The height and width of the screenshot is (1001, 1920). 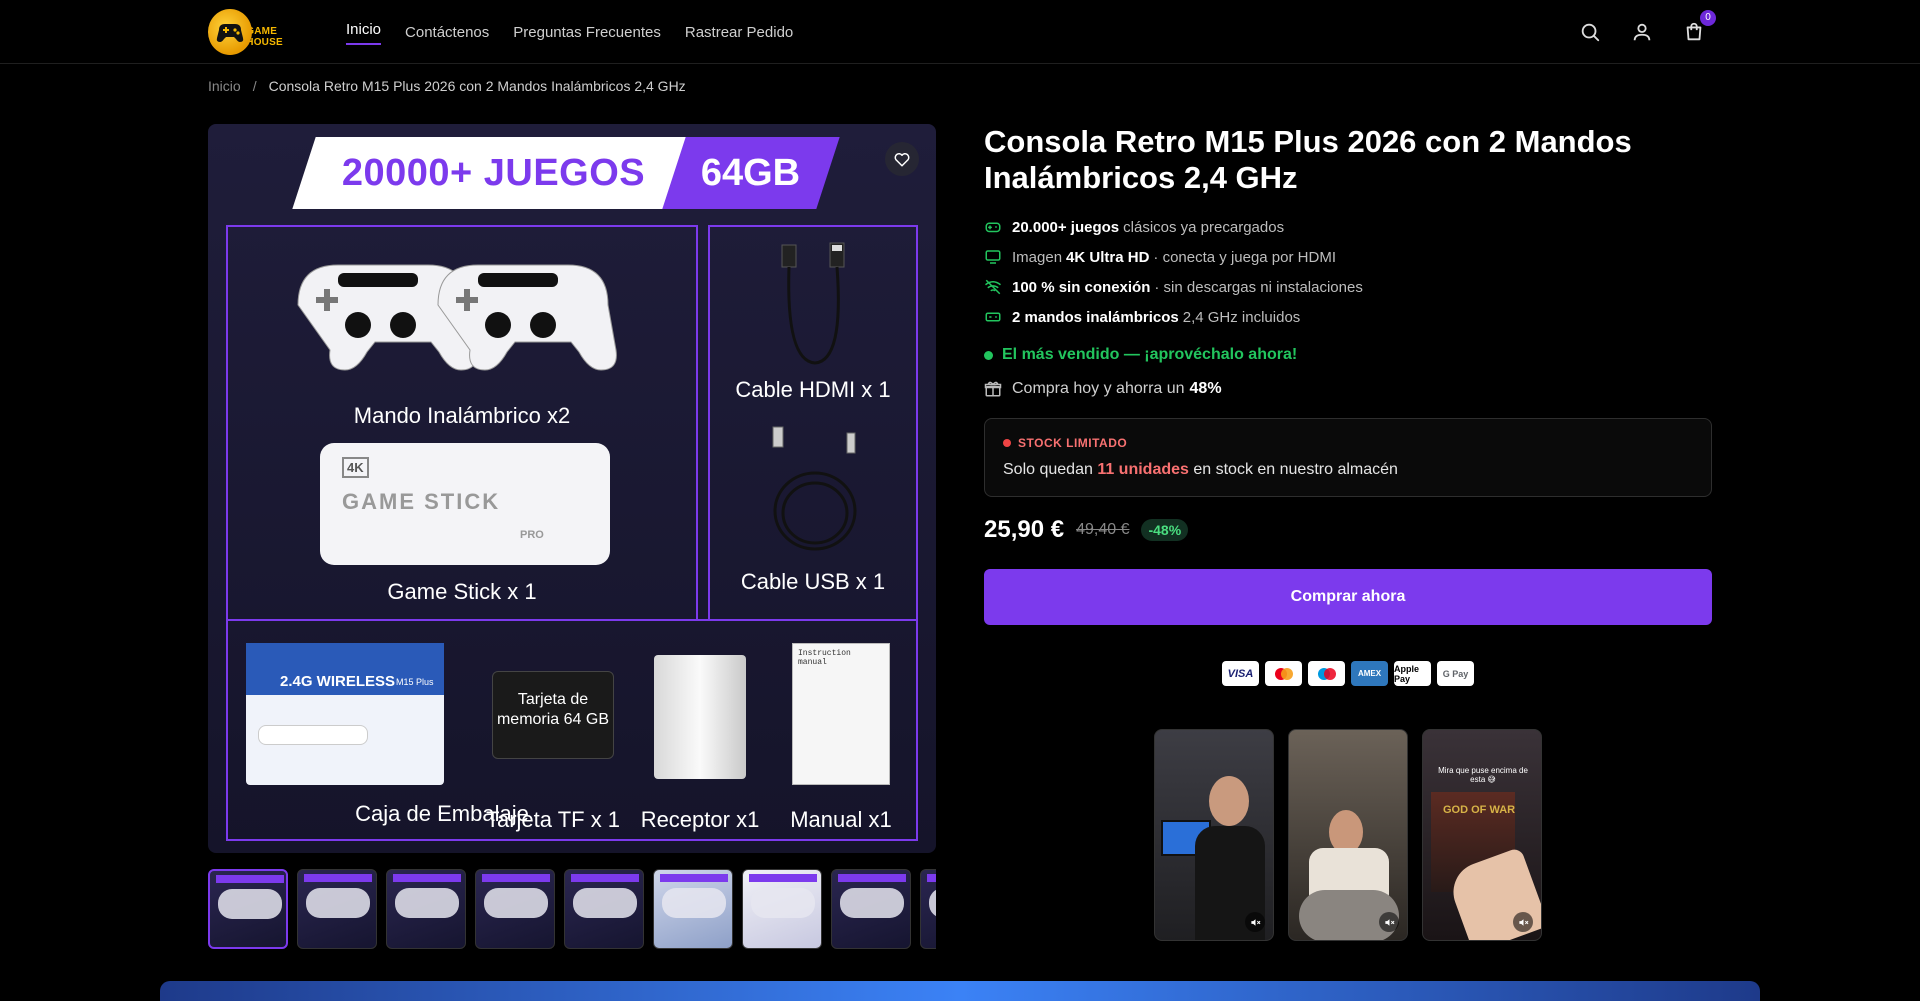 What do you see at coordinates (841, 819) in the screenshot?
I see `manual-label: Manual x1` at bounding box center [841, 819].